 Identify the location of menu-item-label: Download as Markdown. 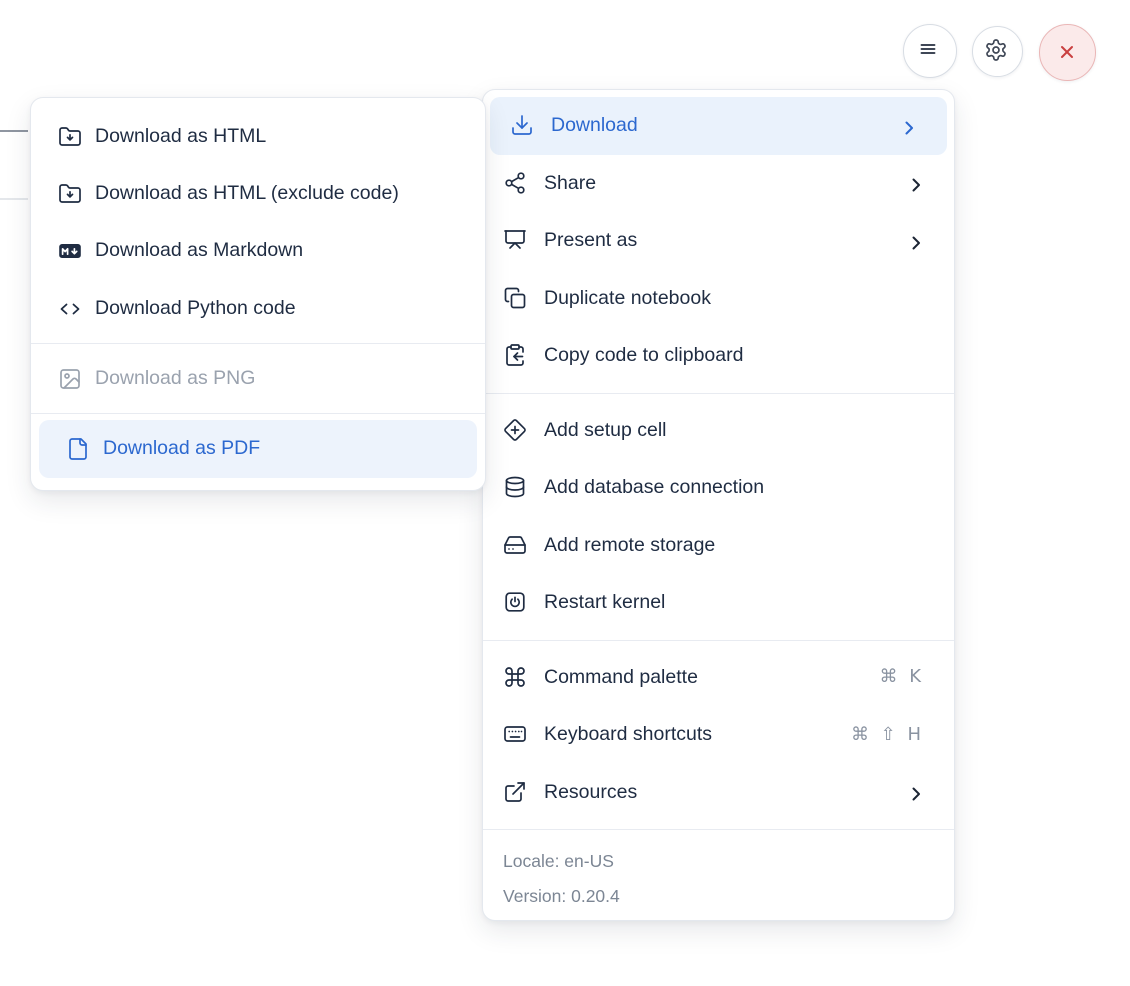
(199, 250).